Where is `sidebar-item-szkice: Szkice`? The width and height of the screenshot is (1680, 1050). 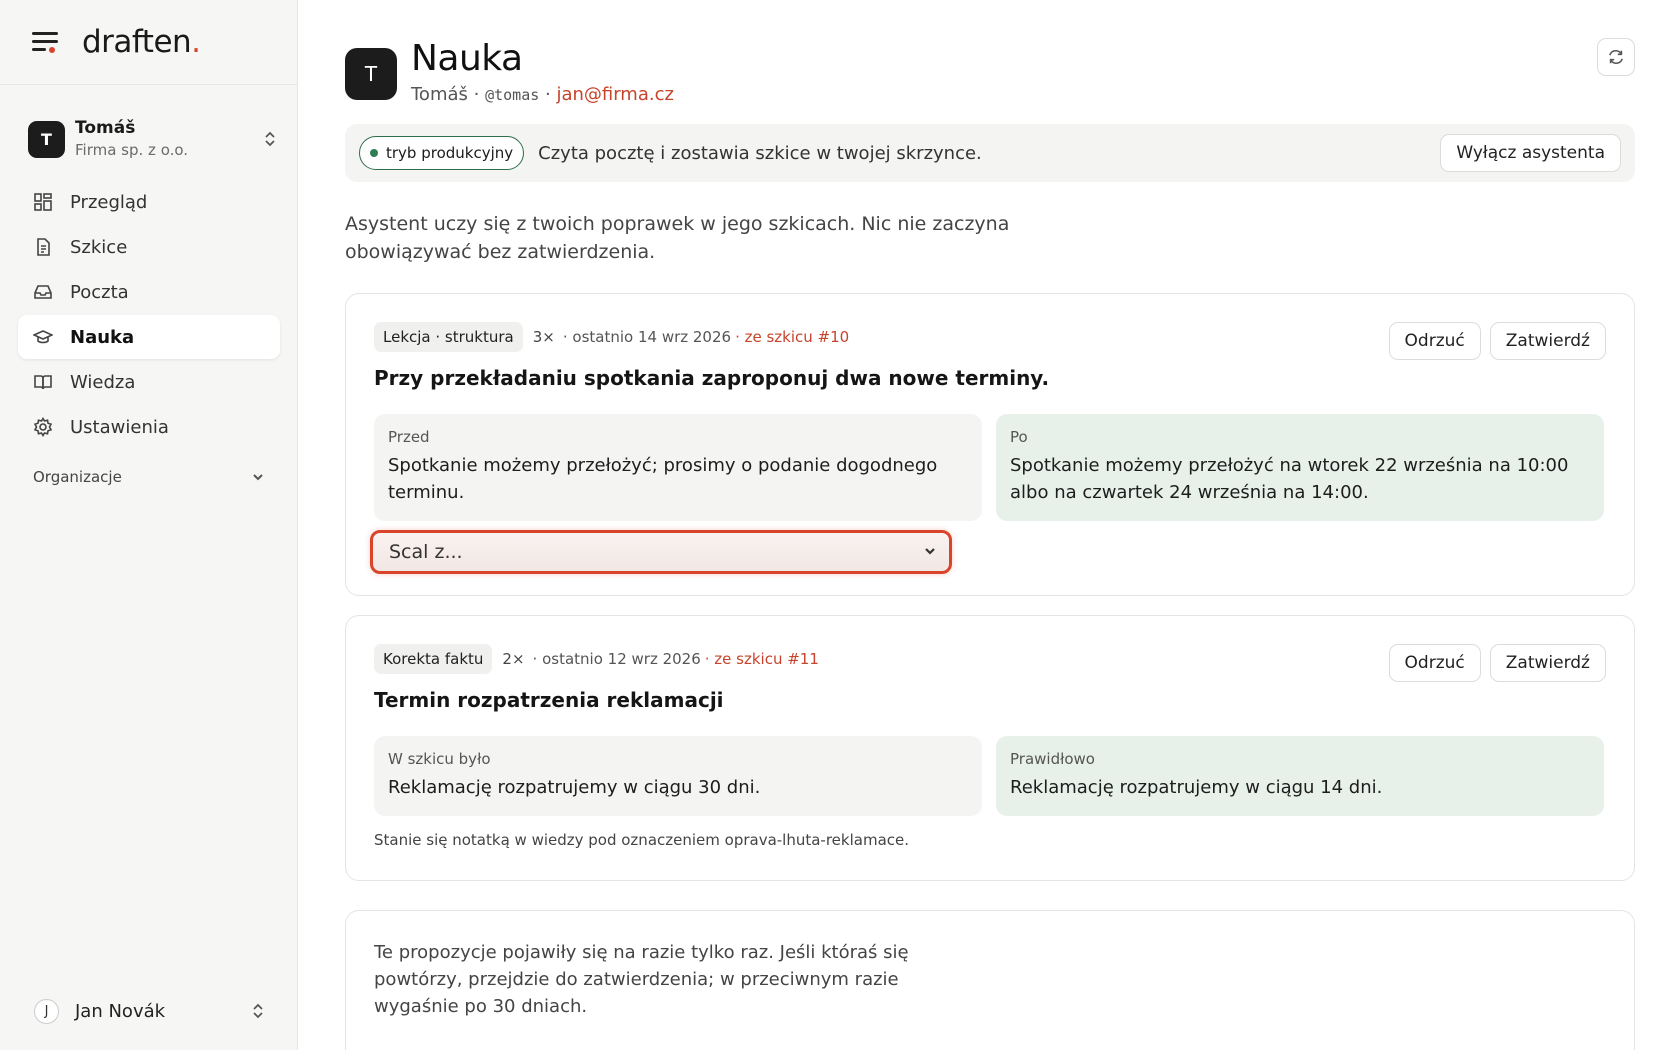 sidebar-item-szkice: Szkice is located at coordinates (149, 247).